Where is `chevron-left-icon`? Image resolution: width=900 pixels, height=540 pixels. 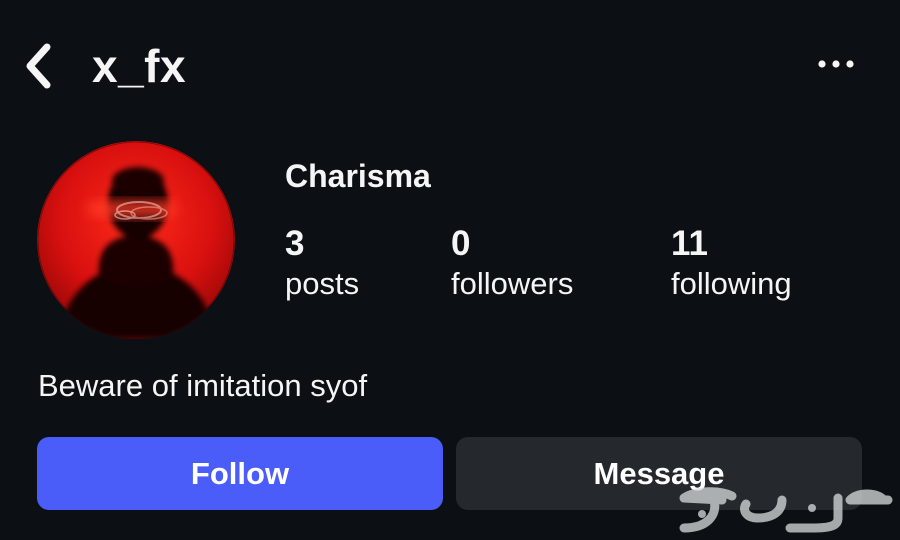 chevron-left-icon is located at coordinates (38, 66).